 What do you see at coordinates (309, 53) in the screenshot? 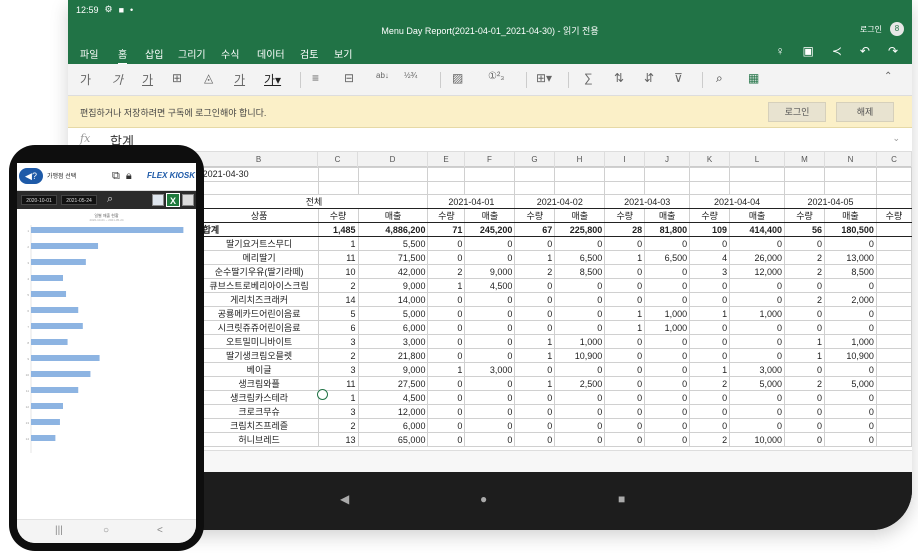
I see `tab-review: 검토` at bounding box center [309, 53].